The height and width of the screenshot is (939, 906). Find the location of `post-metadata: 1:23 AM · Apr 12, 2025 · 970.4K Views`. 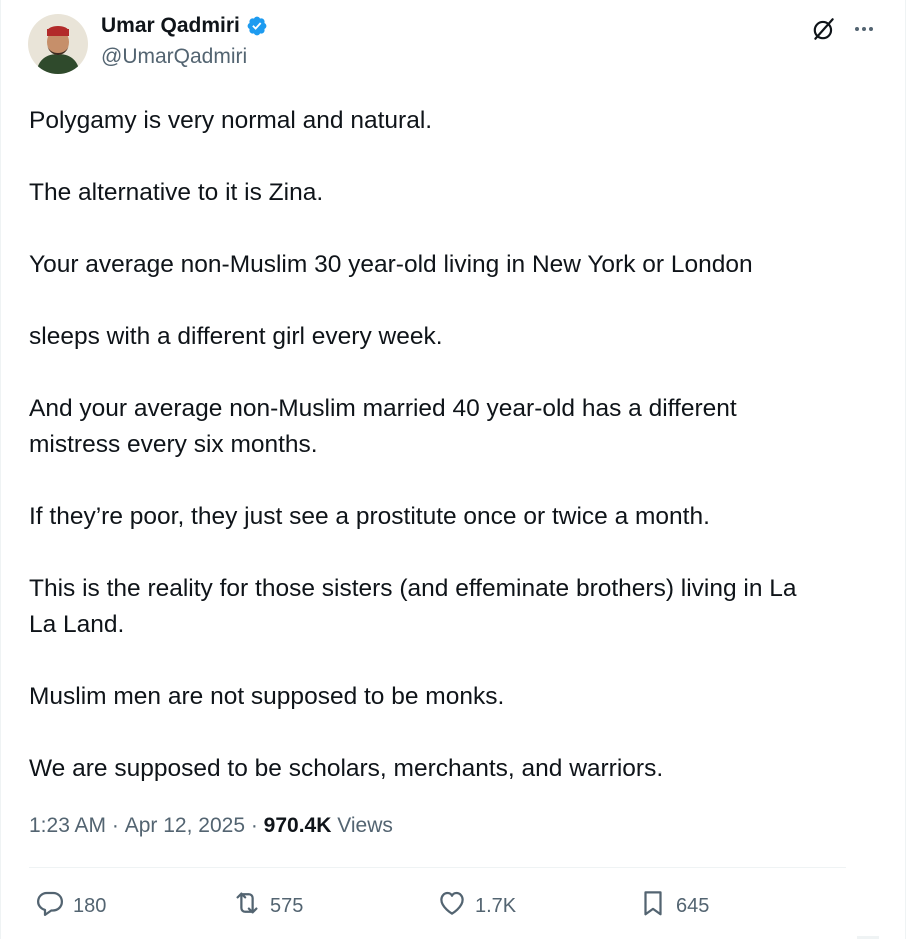

post-metadata: 1:23 AM · Apr 12, 2025 · 970.4K Views is located at coordinates (211, 826).